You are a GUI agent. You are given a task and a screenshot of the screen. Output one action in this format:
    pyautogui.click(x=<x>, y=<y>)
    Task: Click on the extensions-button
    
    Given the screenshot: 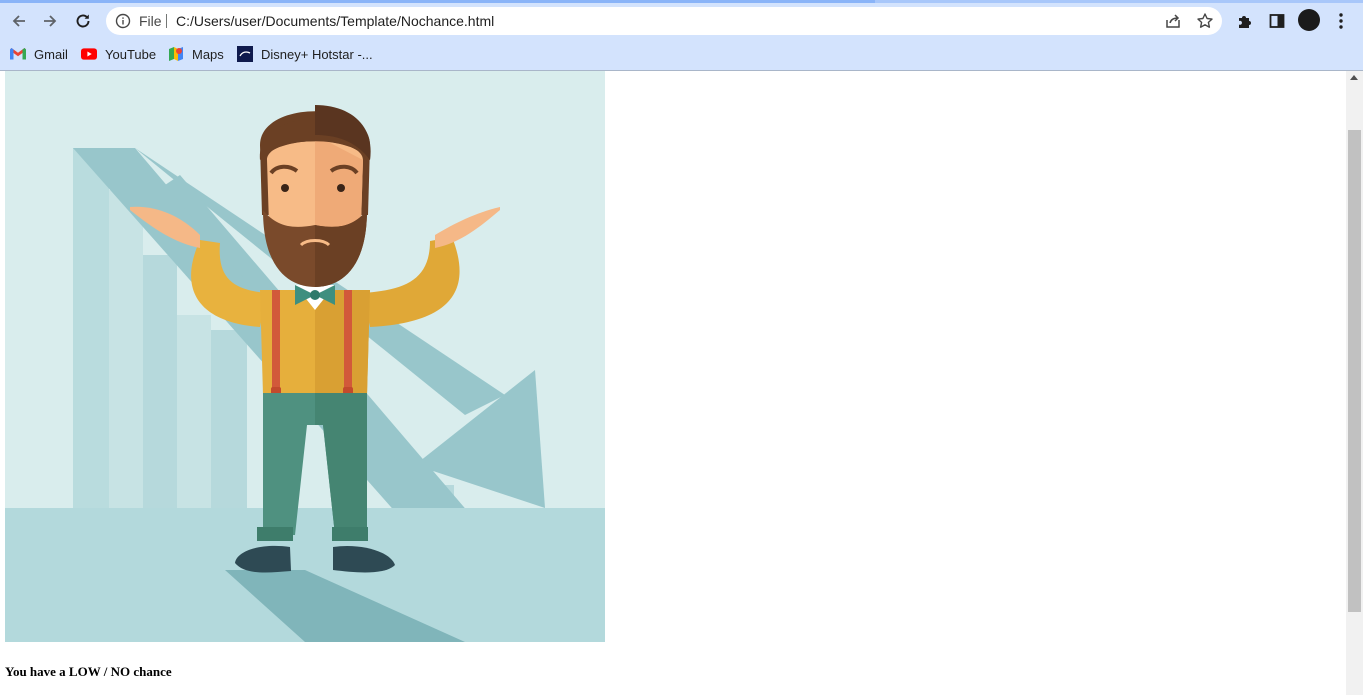 What is the action you would take?
    pyautogui.click(x=1245, y=21)
    